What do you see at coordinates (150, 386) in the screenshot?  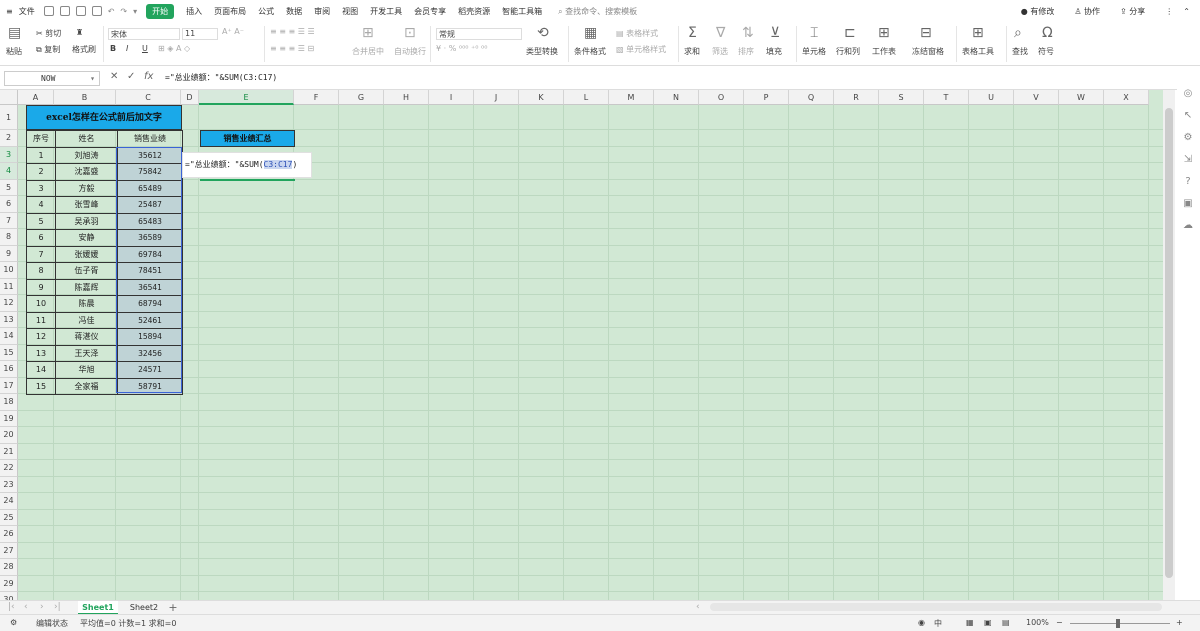 I see `cell-sales: 58791` at bounding box center [150, 386].